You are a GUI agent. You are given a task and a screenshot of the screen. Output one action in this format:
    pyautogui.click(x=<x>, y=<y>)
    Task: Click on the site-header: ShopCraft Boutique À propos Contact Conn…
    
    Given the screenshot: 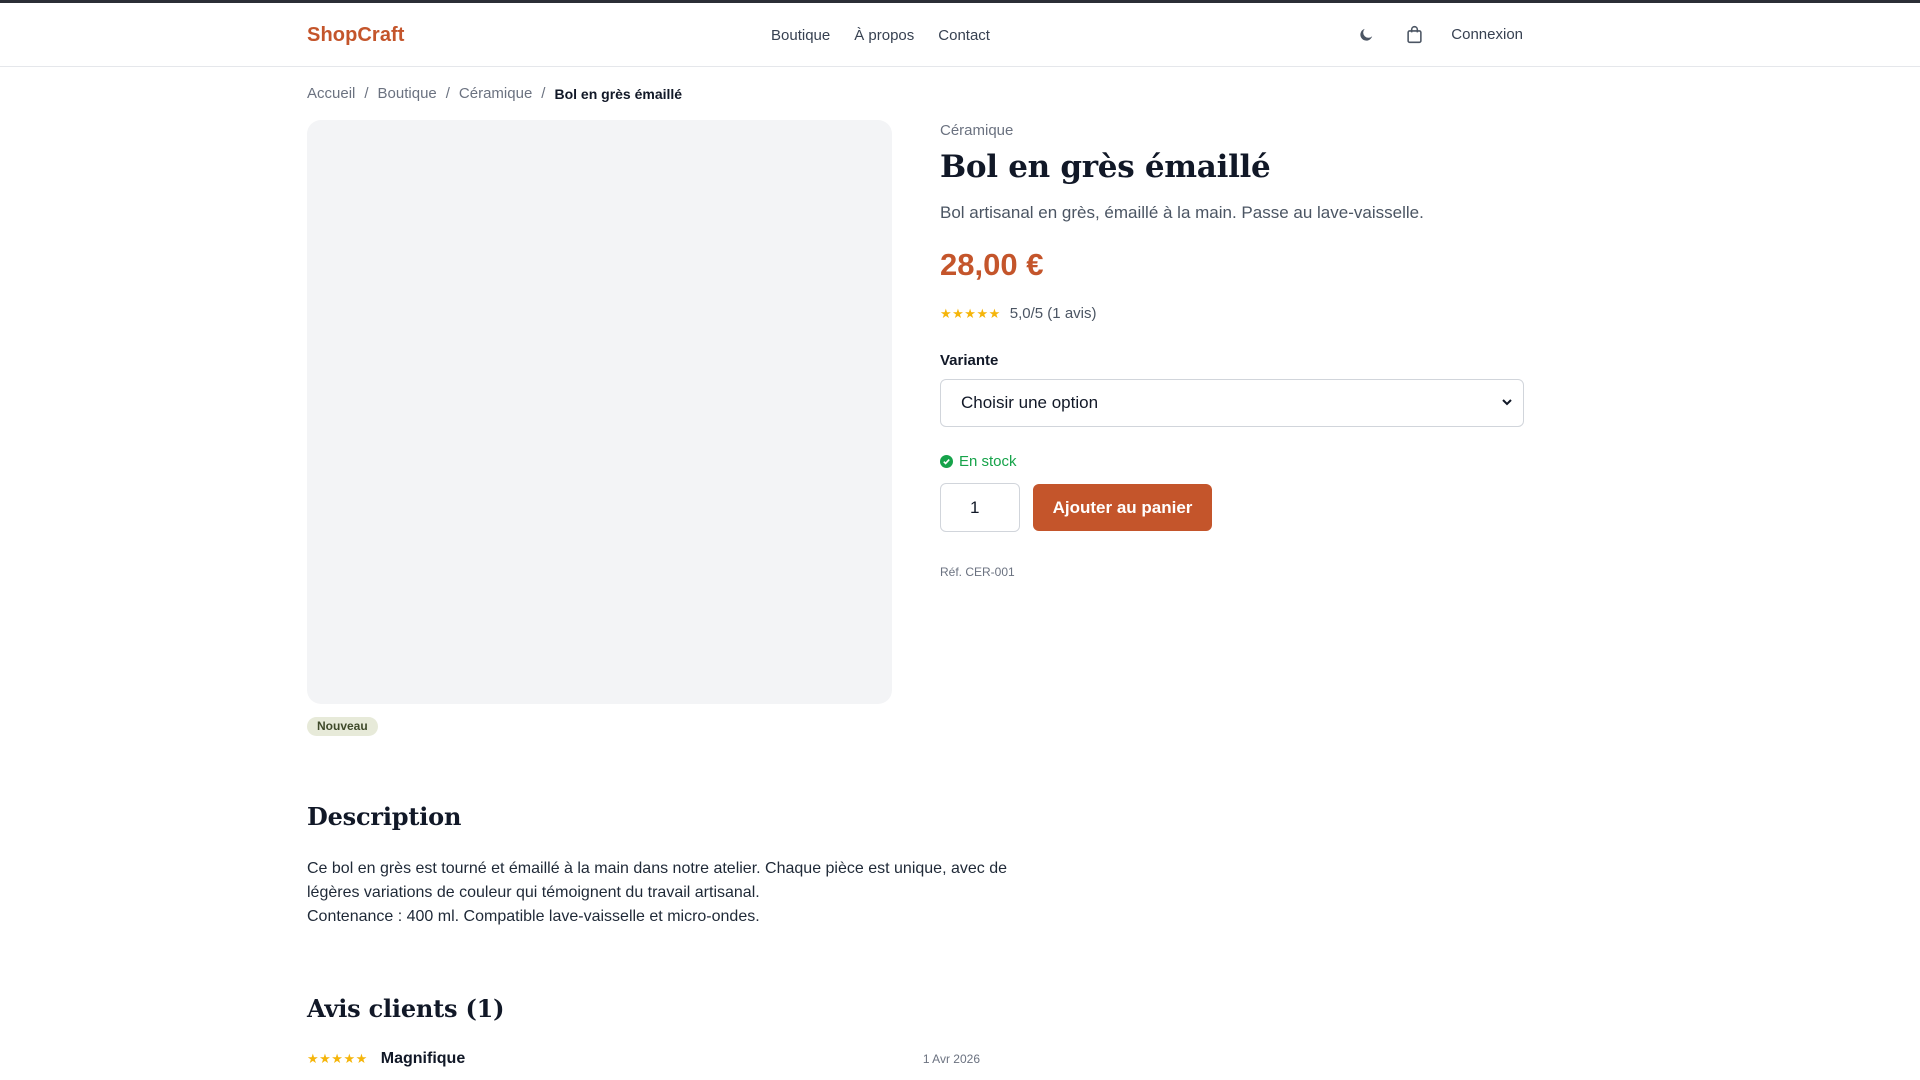 What is the action you would take?
    pyautogui.click(x=960, y=35)
    